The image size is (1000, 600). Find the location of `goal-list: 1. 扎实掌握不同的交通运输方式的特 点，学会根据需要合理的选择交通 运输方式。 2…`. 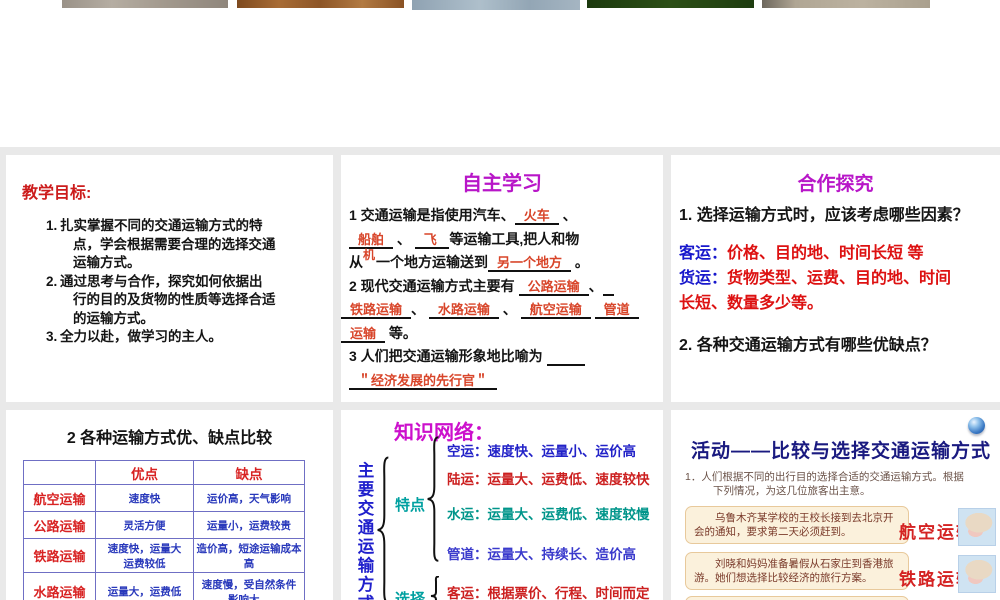

goal-list: 1. 扎实掌握不同的交通运输方式的特 点，学会根据需要合理的选择交通 运输方式。 2… is located at coordinates (166, 282).